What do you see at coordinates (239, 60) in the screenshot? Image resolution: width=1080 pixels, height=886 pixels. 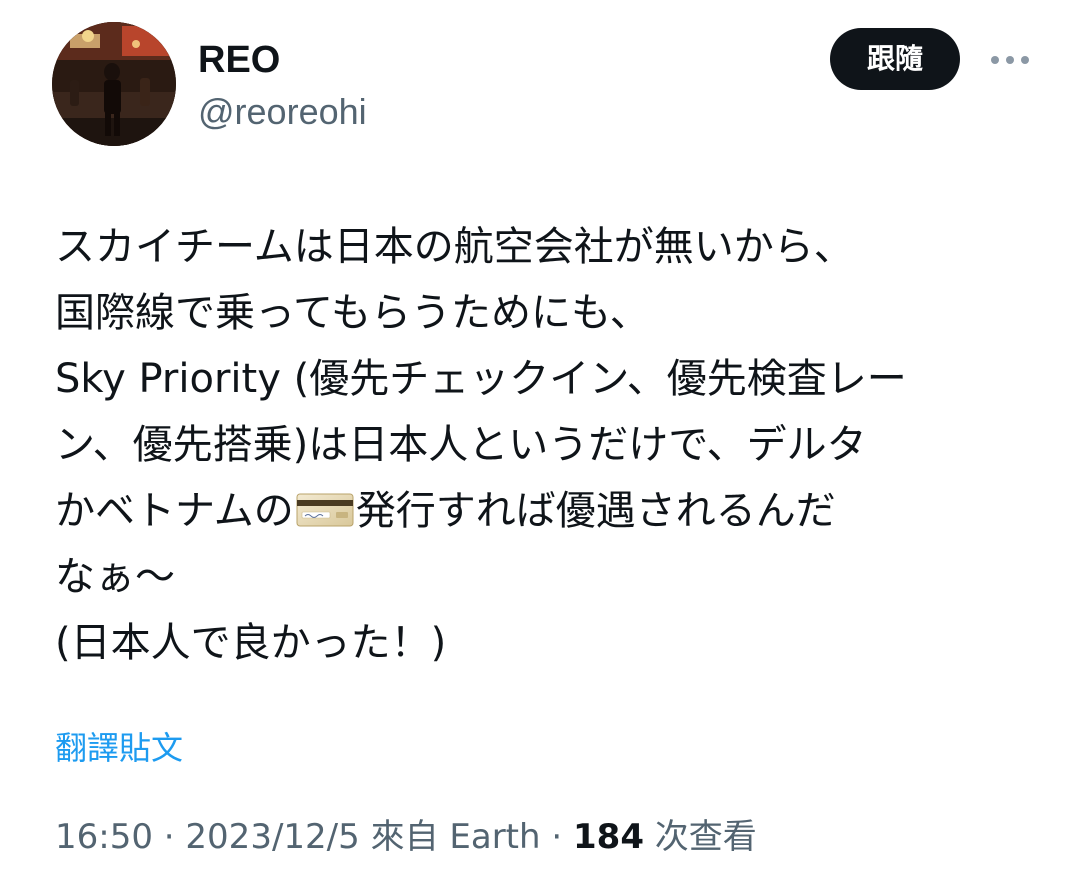 I see `display-name: REO` at bounding box center [239, 60].